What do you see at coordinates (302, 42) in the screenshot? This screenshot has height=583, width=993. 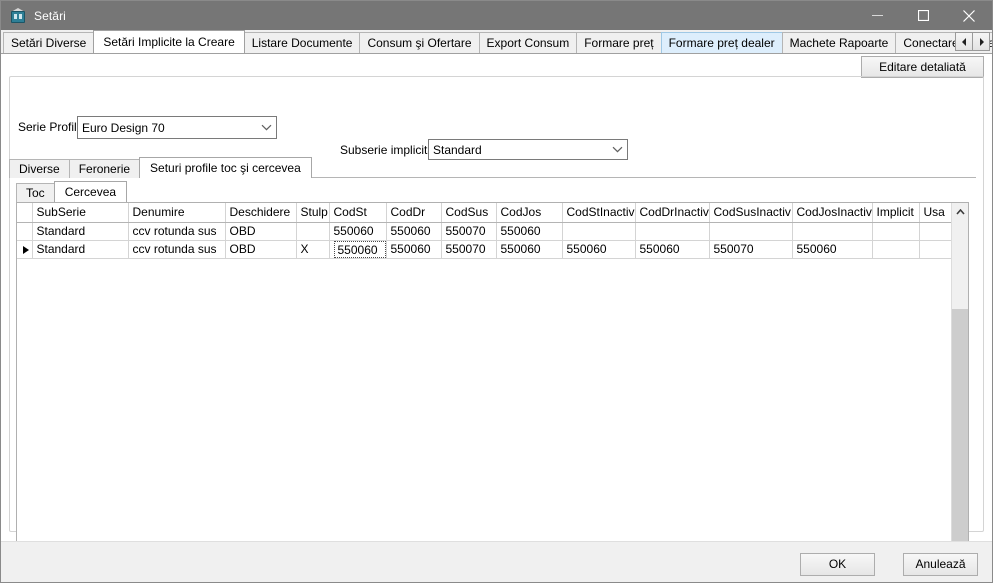 I see `tab-listare-documente: Listare Documente` at bounding box center [302, 42].